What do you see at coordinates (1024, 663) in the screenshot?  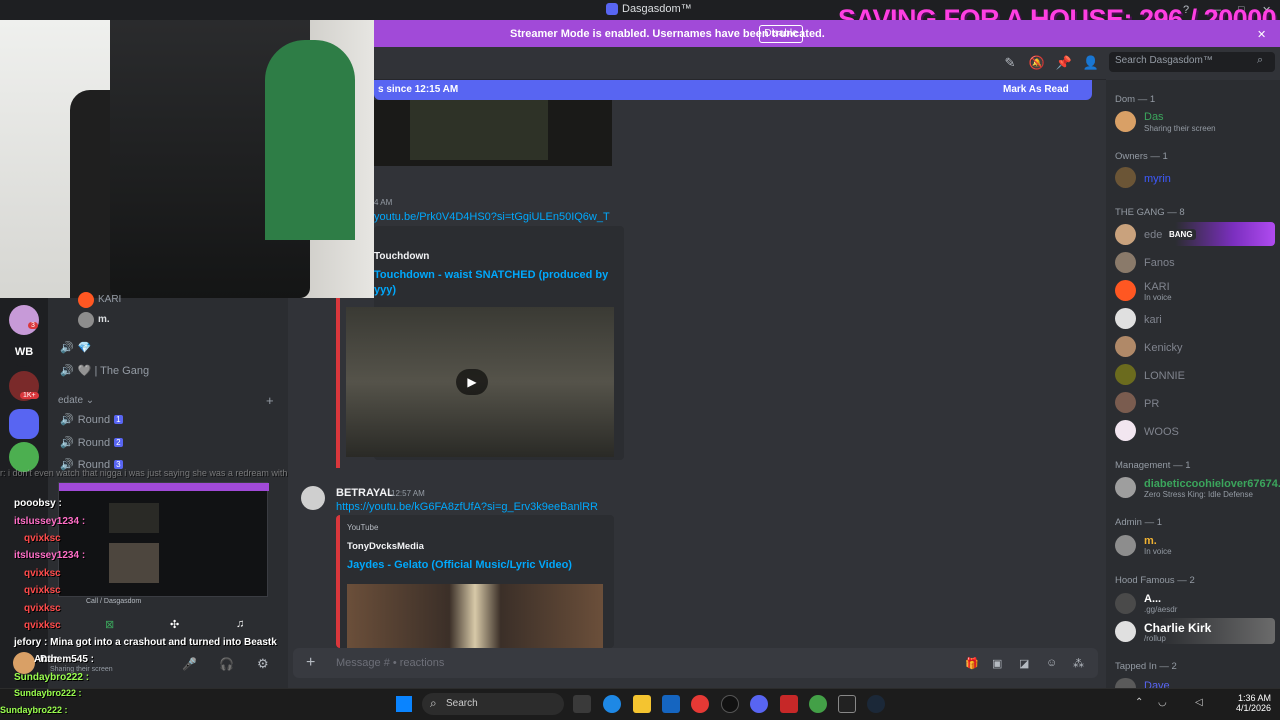 I see `sticker-icon: ◪` at bounding box center [1024, 663].